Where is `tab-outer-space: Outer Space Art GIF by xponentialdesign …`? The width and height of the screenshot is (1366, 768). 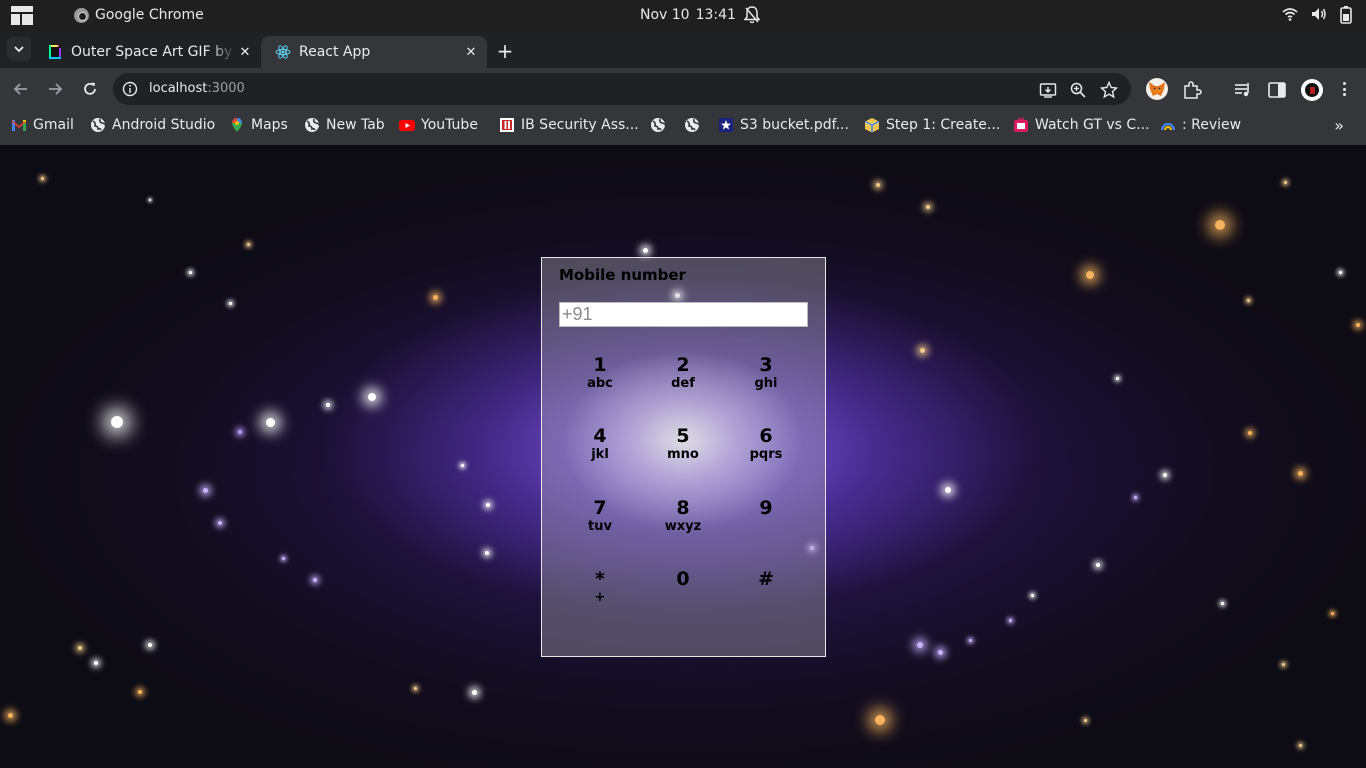
tab-outer-space: Outer Space Art GIF by xponentialdesign … is located at coordinates (147, 52).